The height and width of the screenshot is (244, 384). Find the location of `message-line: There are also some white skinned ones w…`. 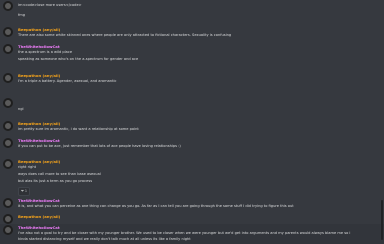

message-line: There are also some white skinned ones w… is located at coordinates (125, 35).